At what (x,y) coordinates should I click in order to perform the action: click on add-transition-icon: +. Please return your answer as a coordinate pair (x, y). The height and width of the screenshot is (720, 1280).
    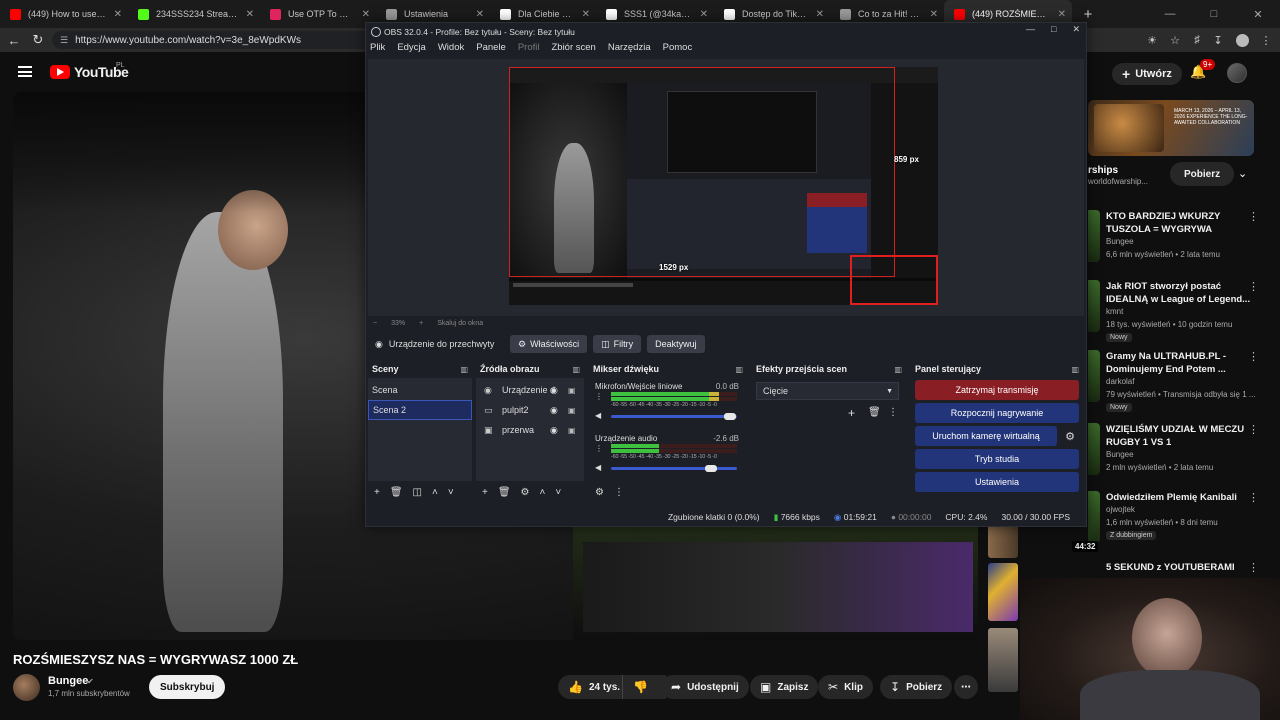
    Looking at the image, I should click on (851, 413).